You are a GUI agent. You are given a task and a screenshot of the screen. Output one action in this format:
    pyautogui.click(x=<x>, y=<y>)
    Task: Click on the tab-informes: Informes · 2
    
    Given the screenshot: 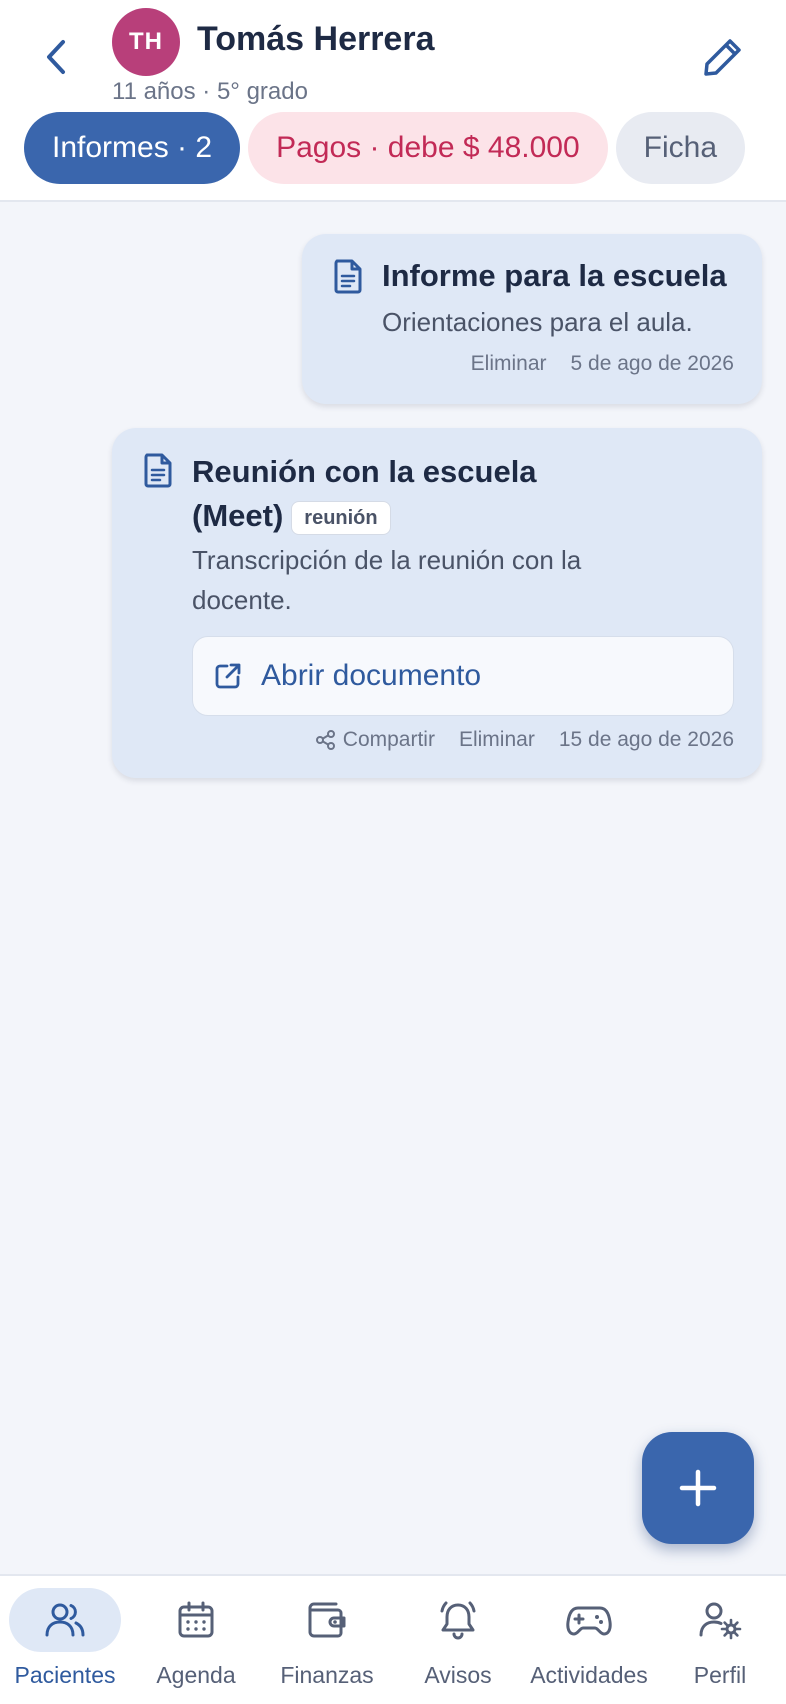 What is the action you would take?
    pyautogui.click(x=132, y=148)
    